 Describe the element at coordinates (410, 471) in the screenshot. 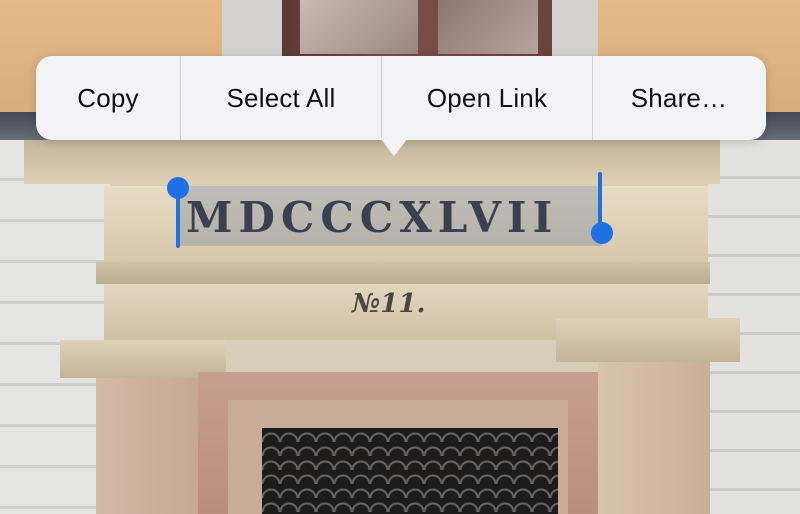

I see `door-grille` at that location.